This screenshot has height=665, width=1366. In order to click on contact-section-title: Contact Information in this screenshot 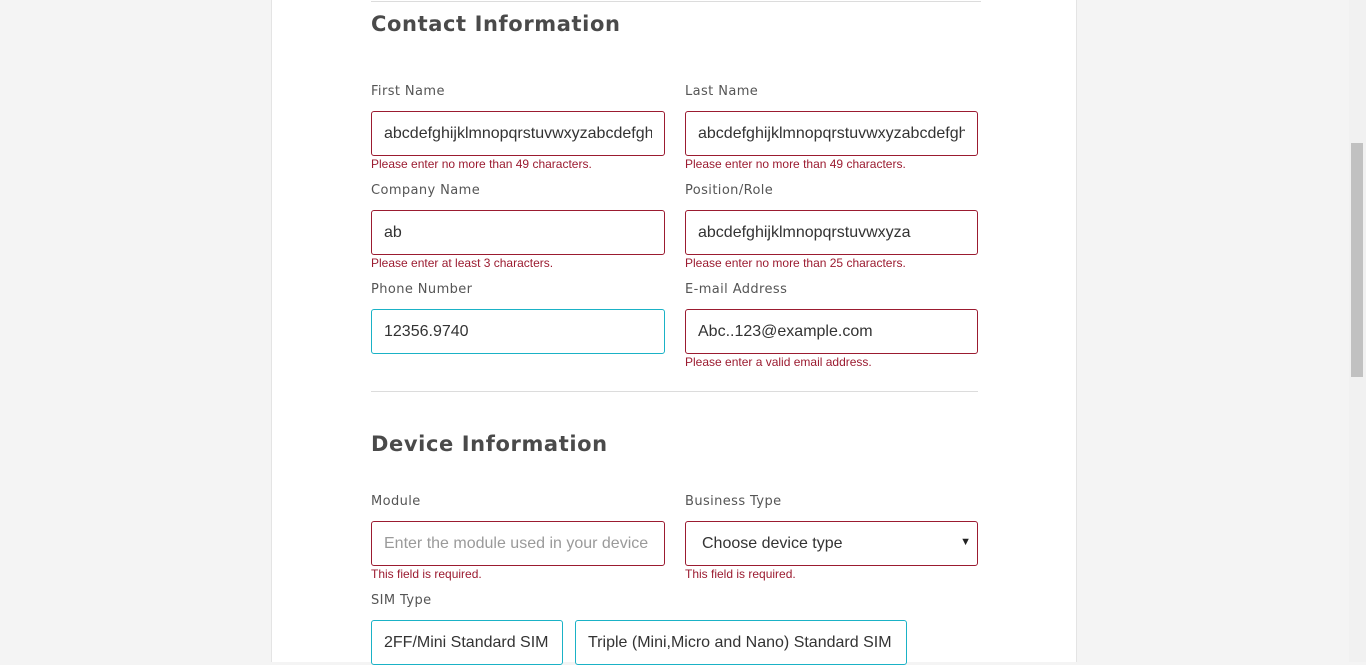, I will do `click(496, 24)`.